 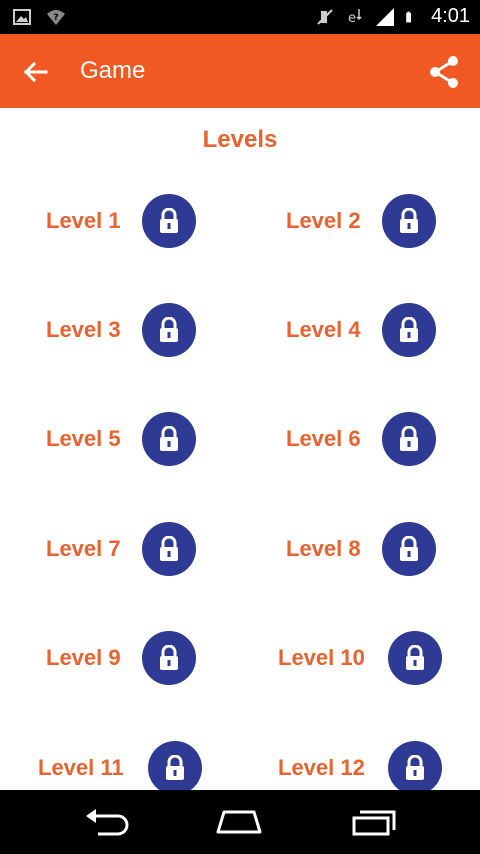 I want to click on nav-back-button, so click(x=107, y=822).